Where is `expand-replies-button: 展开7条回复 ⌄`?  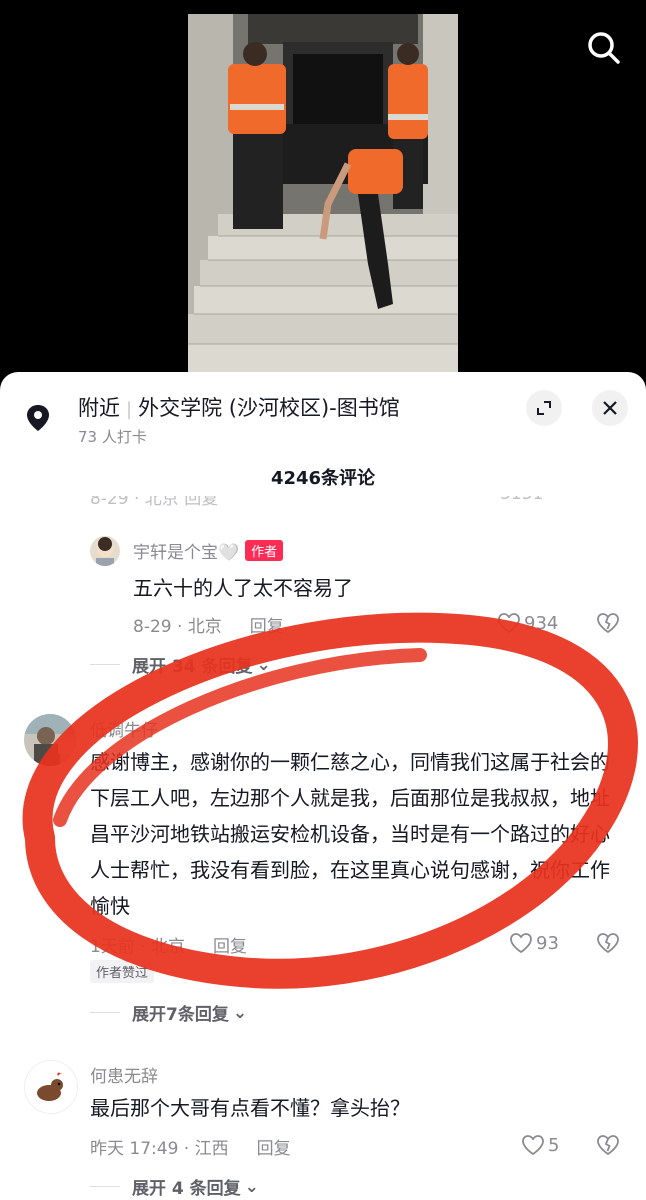
expand-replies-button: 展开7条回复 ⌄ is located at coordinates (168, 1012).